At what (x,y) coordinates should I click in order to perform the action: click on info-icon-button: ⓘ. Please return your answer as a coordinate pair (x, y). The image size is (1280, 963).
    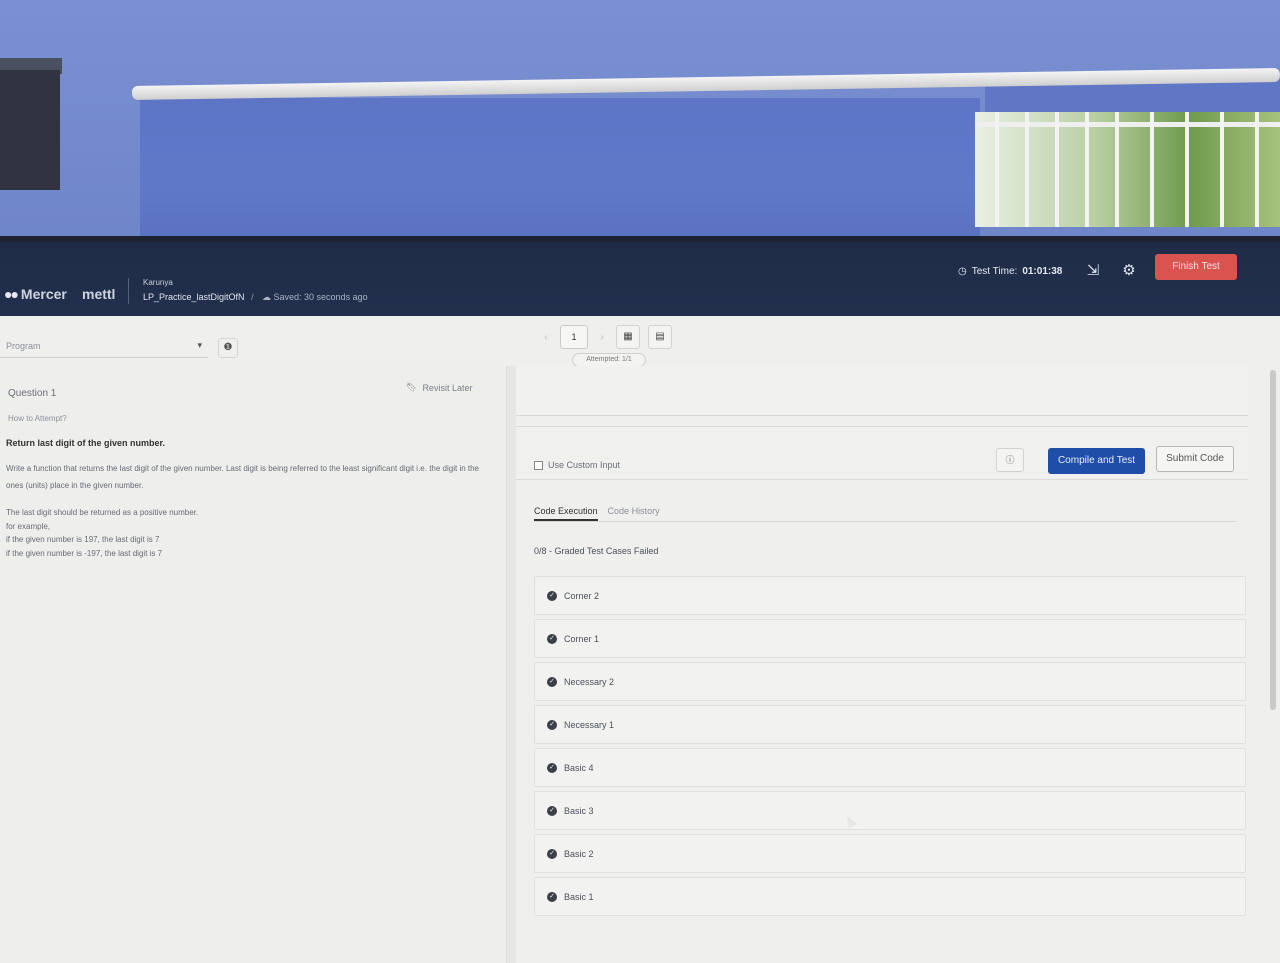
    Looking at the image, I should click on (1010, 460).